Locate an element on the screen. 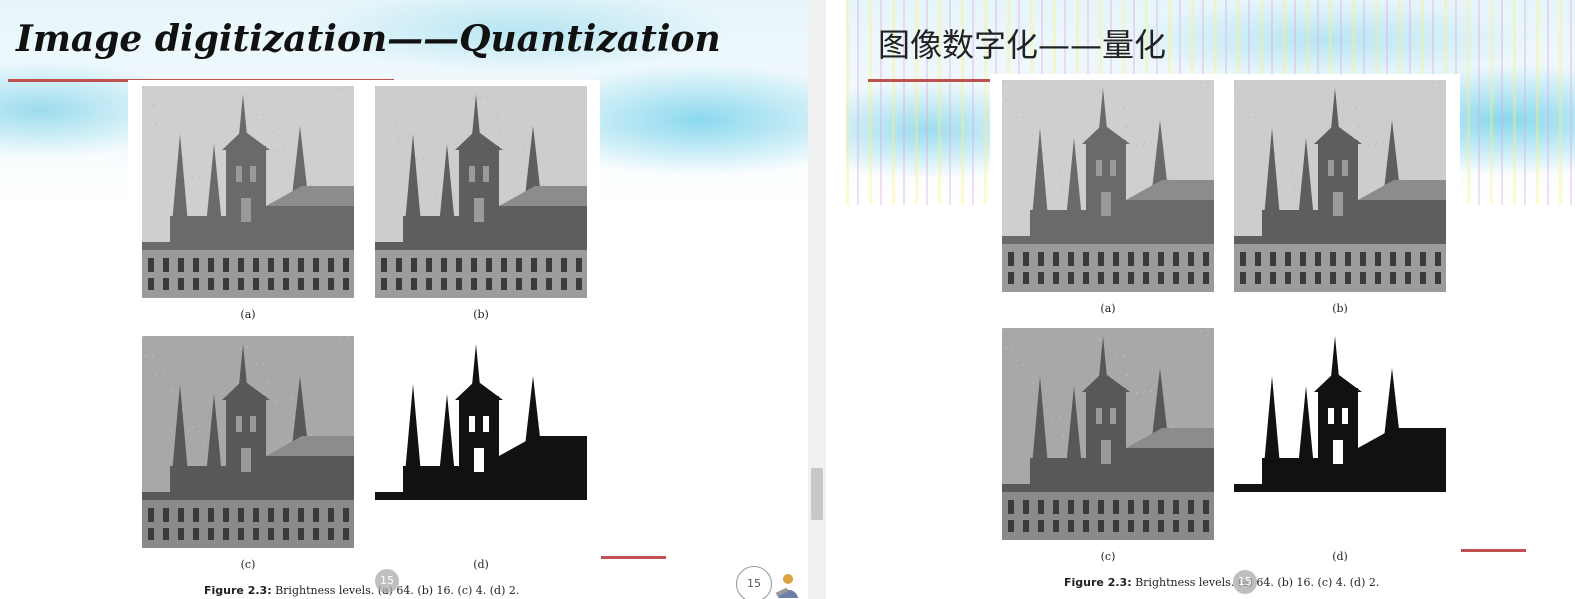 The height and width of the screenshot is (599, 1575). scrollbar-thumb is located at coordinates (817, 494).